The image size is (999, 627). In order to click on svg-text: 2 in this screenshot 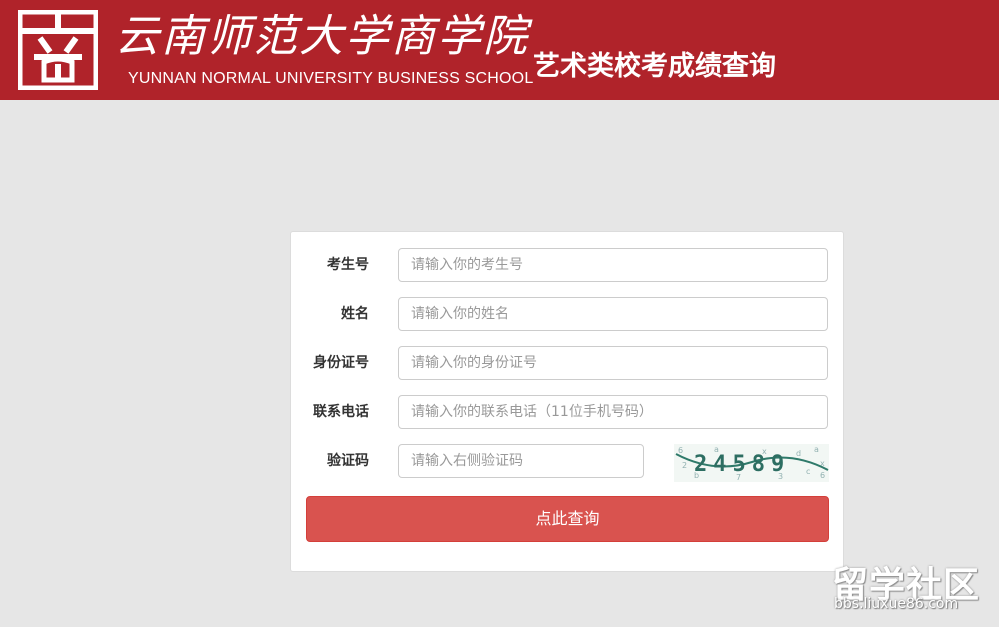, I will do `click(684, 465)`.